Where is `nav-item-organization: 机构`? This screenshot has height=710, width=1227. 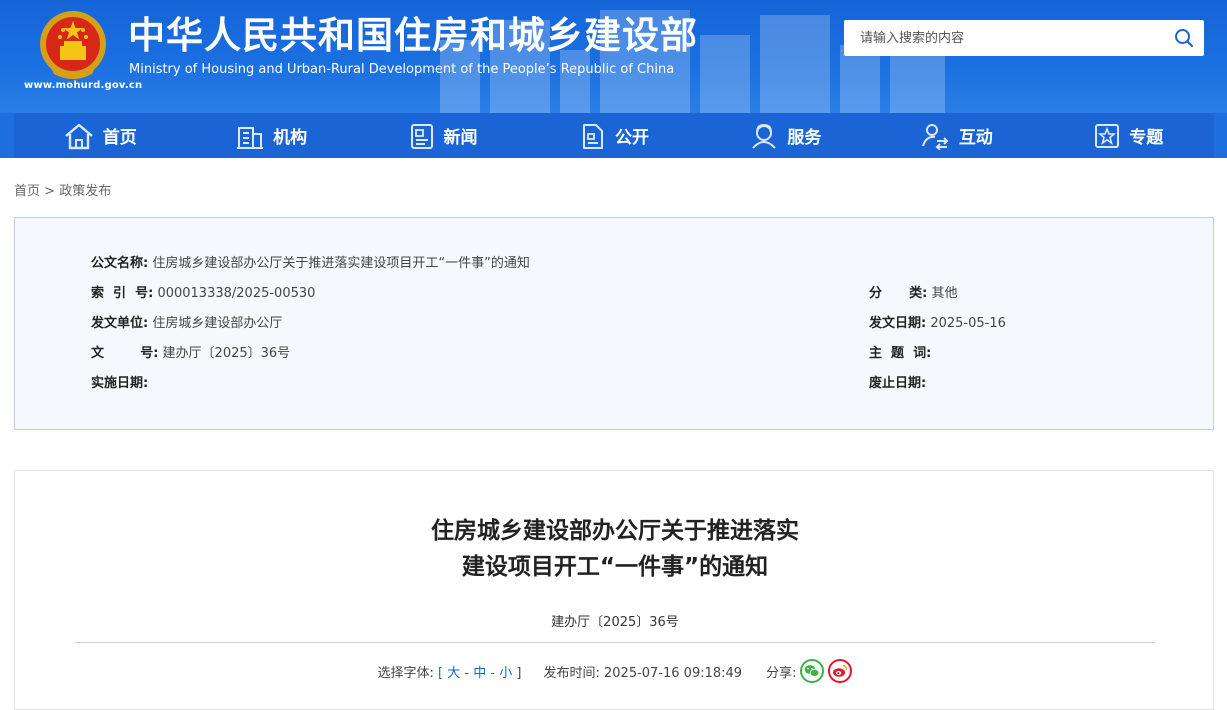
nav-item-organization: 机构 is located at coordinates (270, 135).